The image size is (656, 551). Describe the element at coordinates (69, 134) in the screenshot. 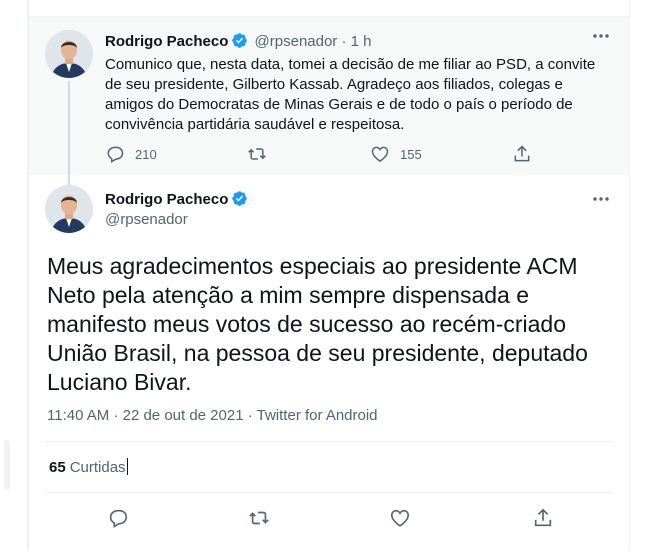

I see `thread-connector` at that location.